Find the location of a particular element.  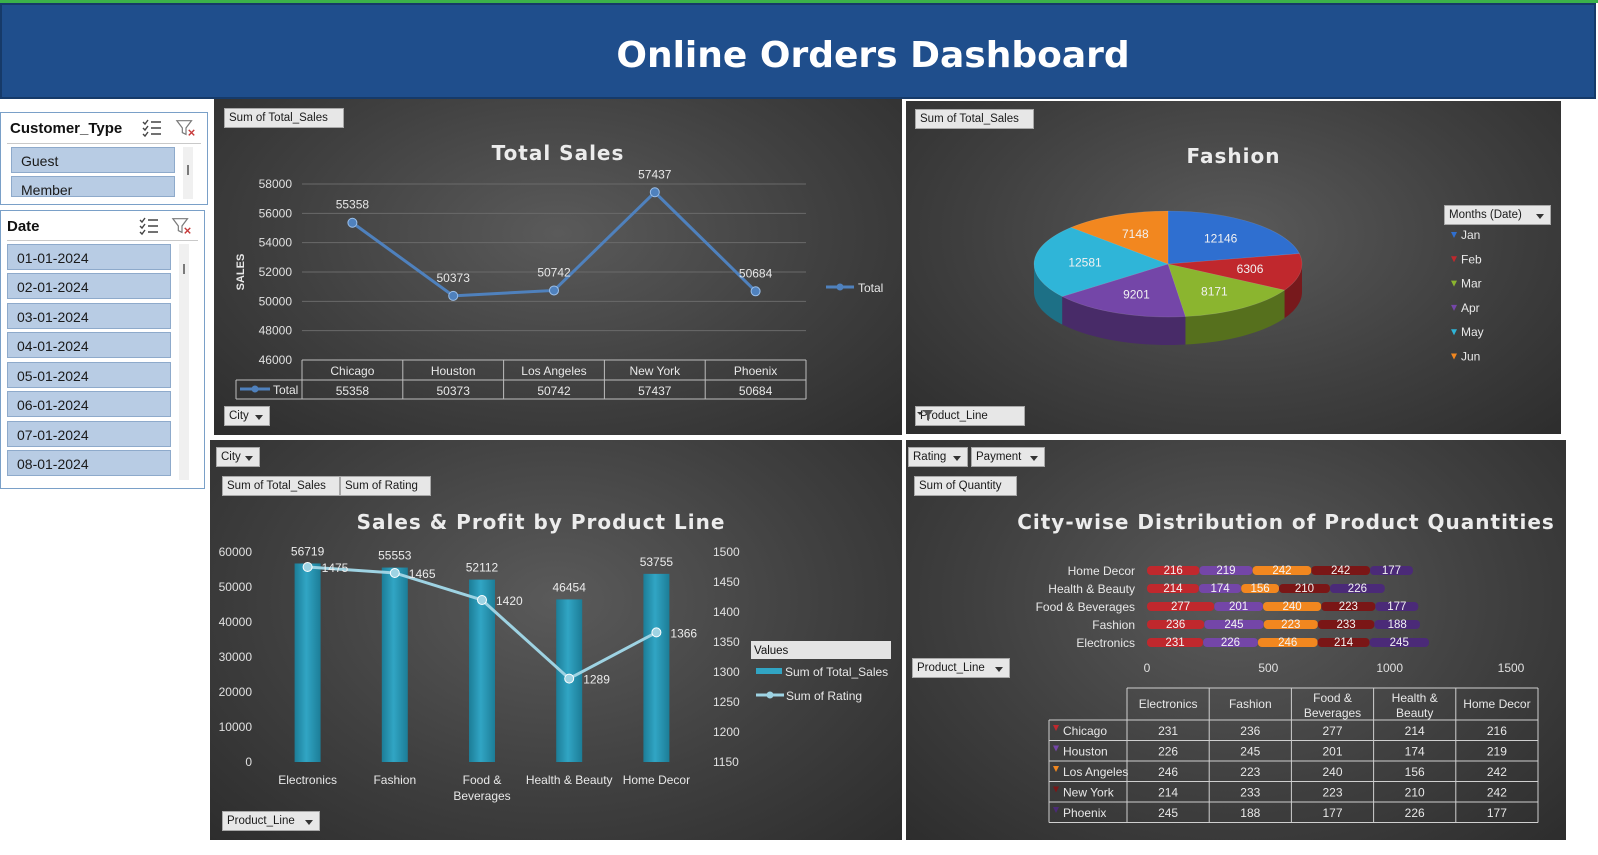

bar-segment-label: 216 is located at coordinates (1173, 571).